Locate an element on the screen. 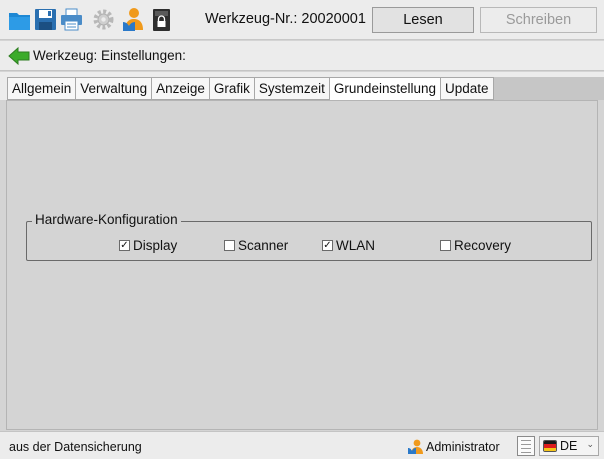 This screenshot has height=459, width=604. tab-verwaltung: Verwaltung is located at coordinates (113, 88).